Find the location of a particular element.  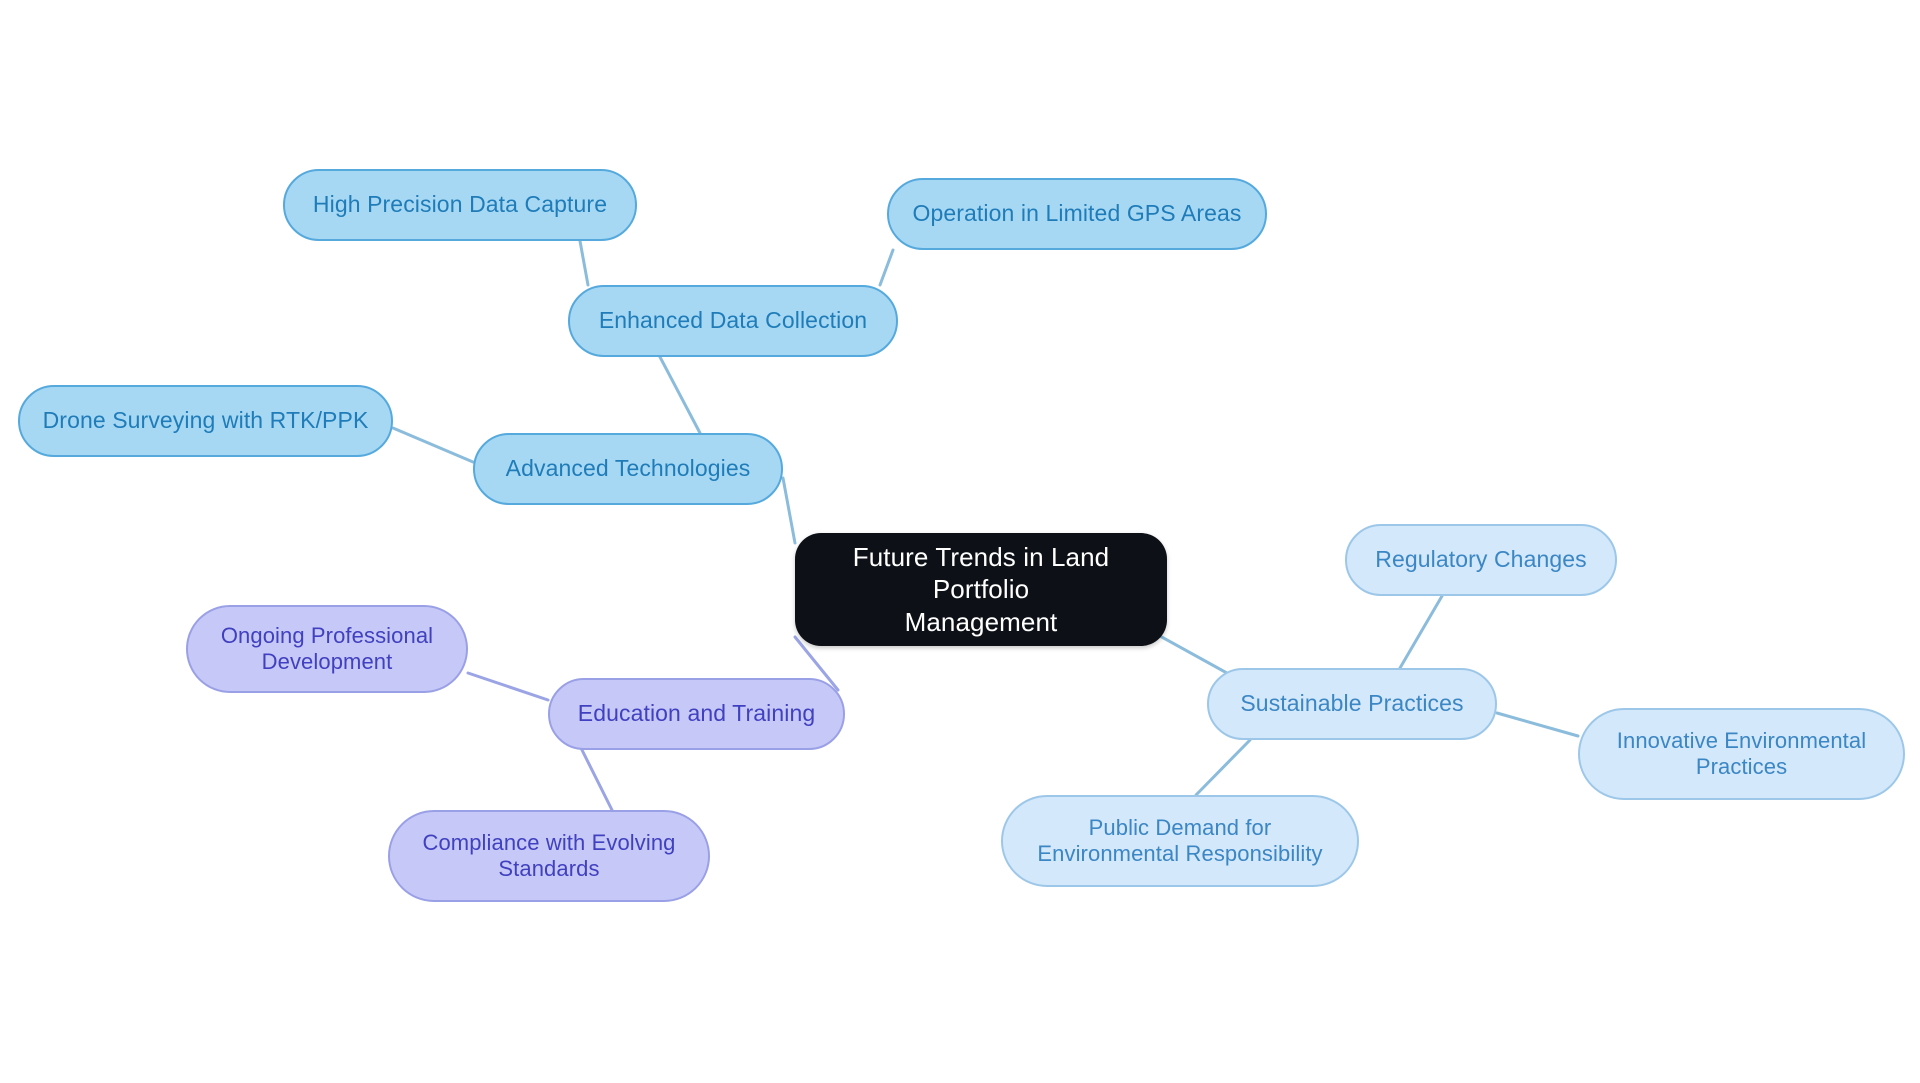

edge-advanced-technologies-to-enhanced-data-collection is located at coordinates (680, 395).